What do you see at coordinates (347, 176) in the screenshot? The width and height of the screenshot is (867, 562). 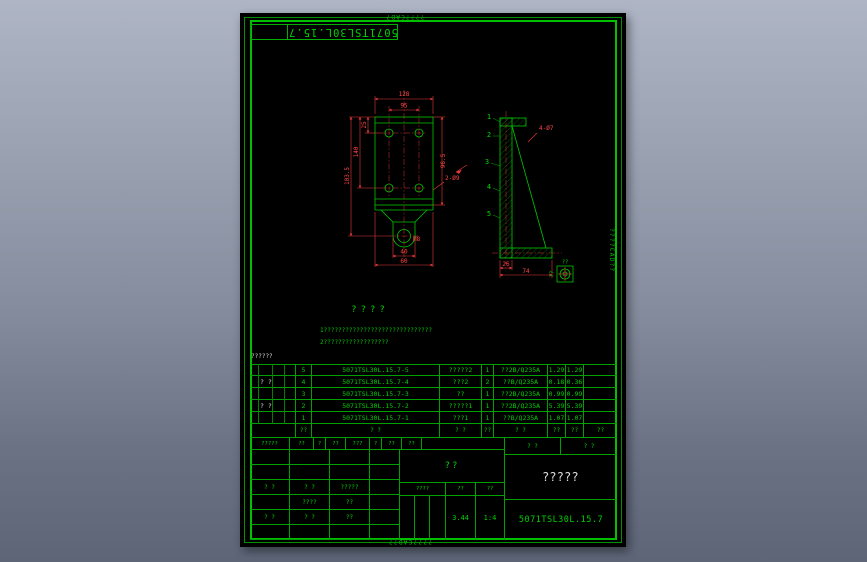 I see `dim-label-left-outer: 103.5` at bounding box center [347, 176].